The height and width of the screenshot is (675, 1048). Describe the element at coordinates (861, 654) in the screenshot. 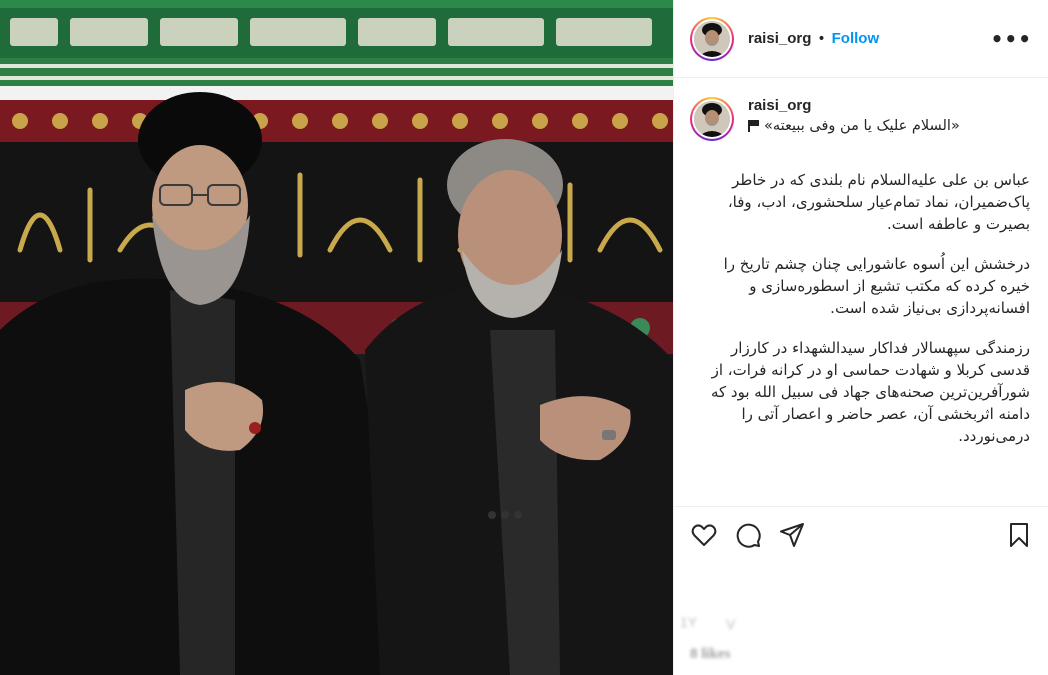

I see `likes-count: 8 likes` at that location.